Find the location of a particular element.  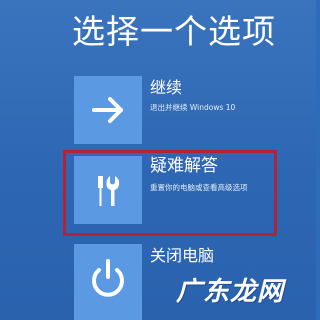

troubleshoot-tile is located at coordinates (108, 190).